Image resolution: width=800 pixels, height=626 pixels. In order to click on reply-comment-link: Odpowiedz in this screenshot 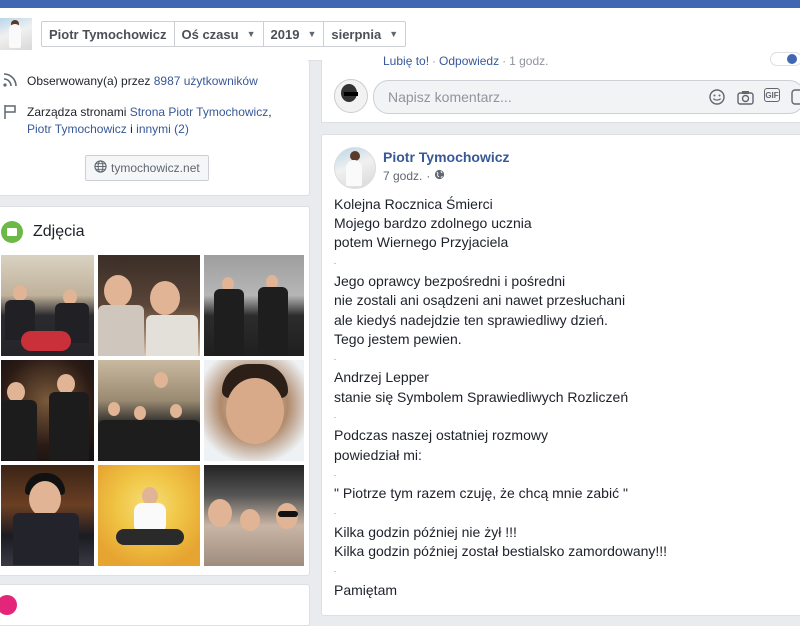, I will do `click(469, 61)`.